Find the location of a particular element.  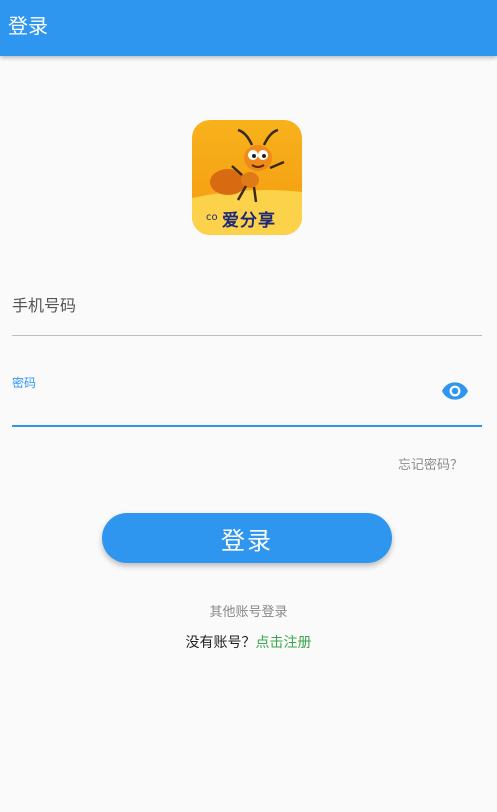

register-prompt: 没有账号？点击注册 is located at coordinates (248, 642).